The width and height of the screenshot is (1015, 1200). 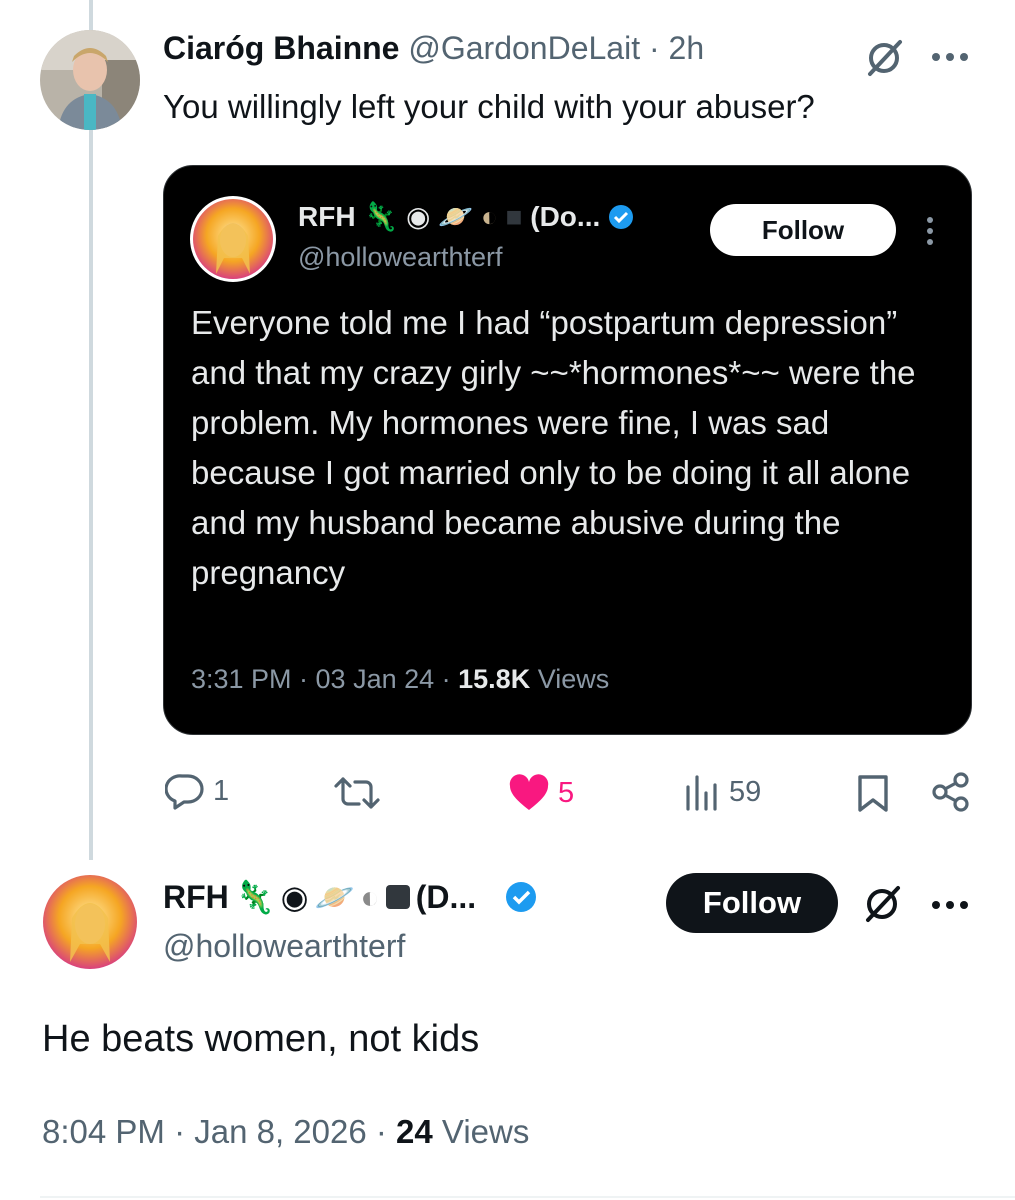 I want to click on reply-icon, so click(x=184, y=792).